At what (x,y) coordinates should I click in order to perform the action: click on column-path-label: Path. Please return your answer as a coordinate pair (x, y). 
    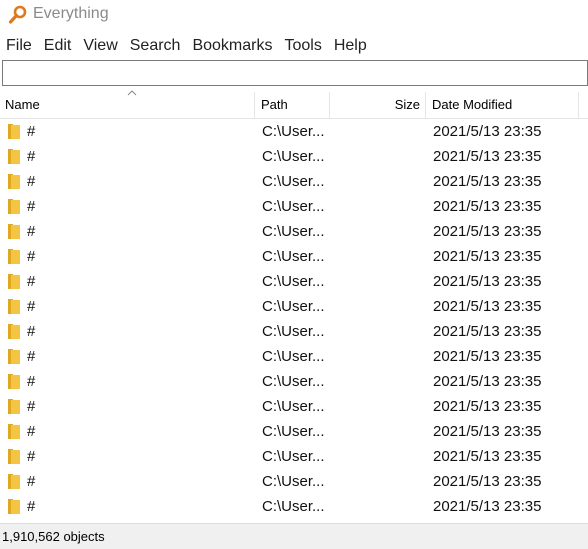
    Looking at the image, I should click on (274, 104).